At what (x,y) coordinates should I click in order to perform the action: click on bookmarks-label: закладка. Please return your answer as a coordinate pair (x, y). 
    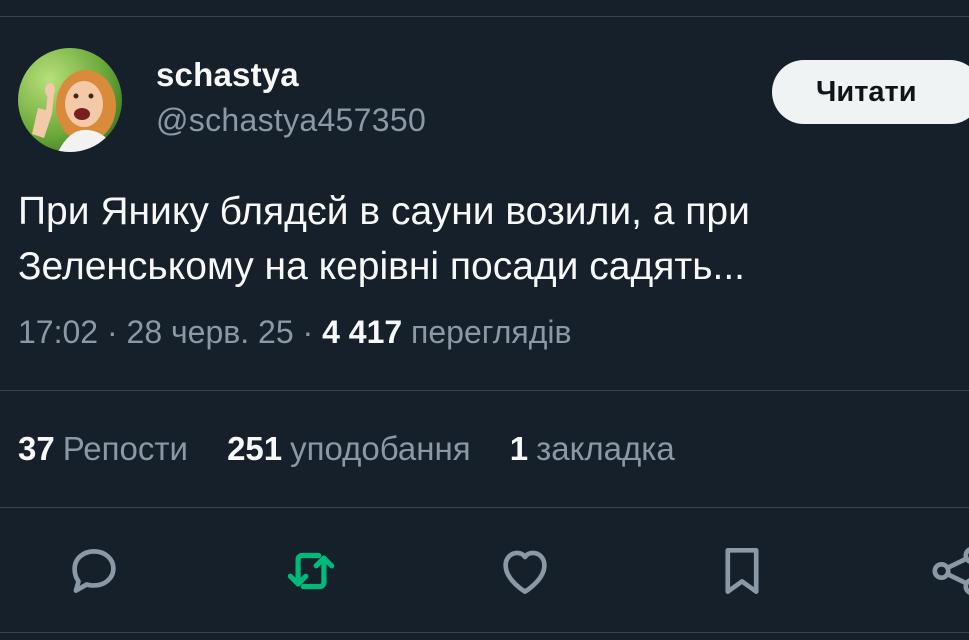
    Looking at the image, I should click on (605, 448).